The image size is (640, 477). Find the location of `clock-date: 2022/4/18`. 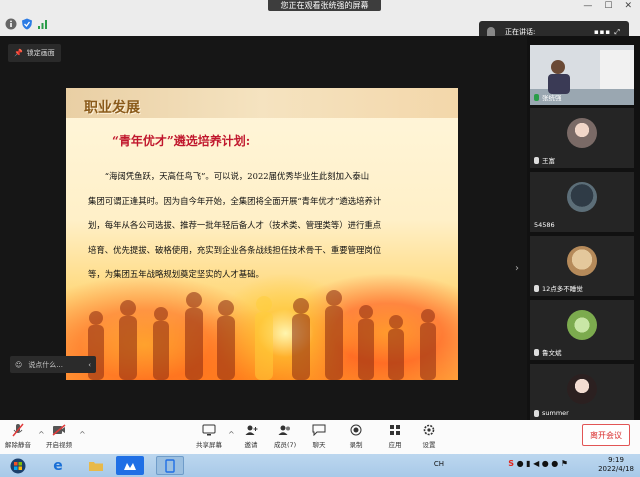

clock-date: 2022/4/18 is located at coordinates (616, 469).